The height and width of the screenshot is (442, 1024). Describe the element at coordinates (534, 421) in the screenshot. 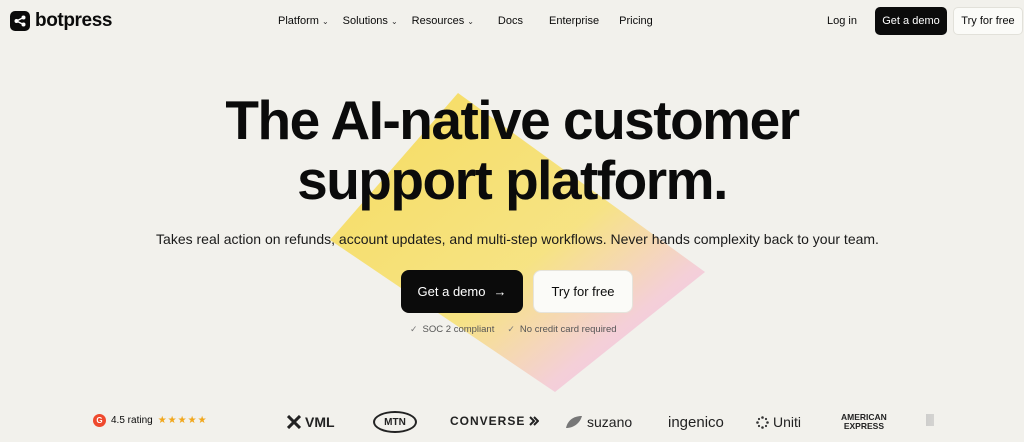

I see `converse-arrow-icon` at that location.